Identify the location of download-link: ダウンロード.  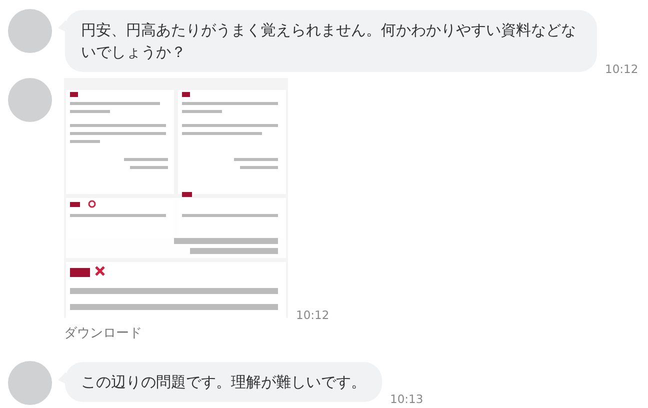
(197, 333).